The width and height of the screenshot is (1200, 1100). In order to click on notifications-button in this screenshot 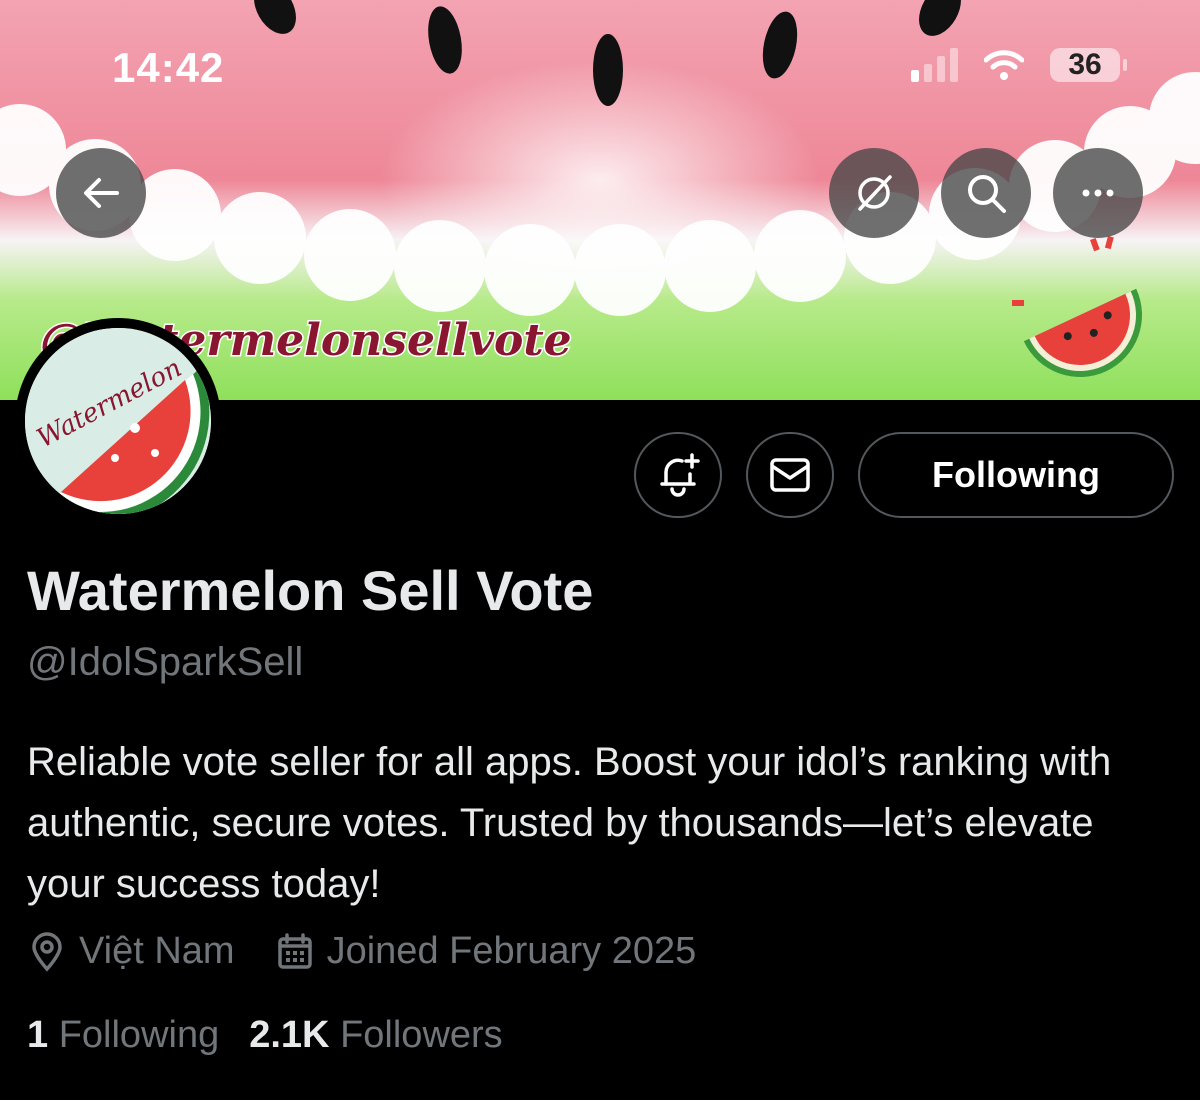, I will do `click(678, 475)`.